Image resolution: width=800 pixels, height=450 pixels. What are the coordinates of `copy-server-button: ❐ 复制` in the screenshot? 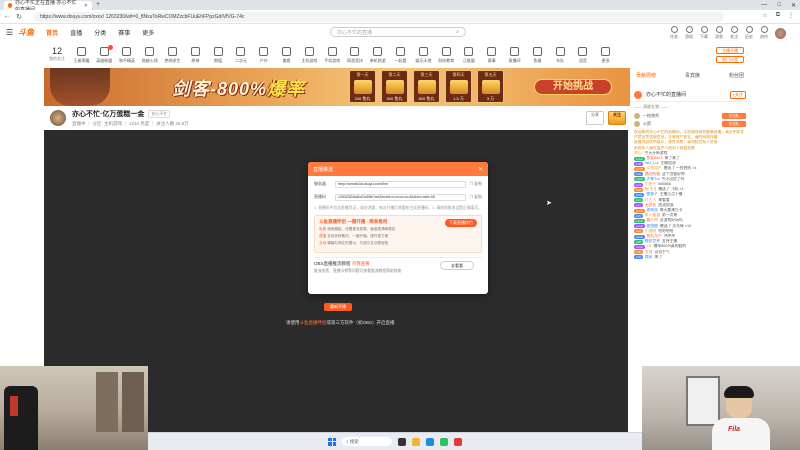 It's located at (475, 184).